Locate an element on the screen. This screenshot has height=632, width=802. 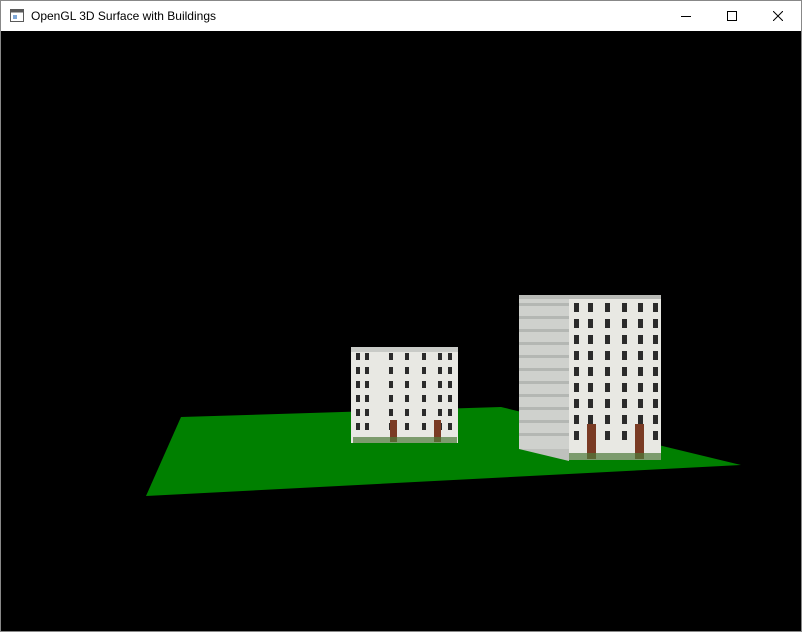
maximize-button is located at coordinates (732, 16).